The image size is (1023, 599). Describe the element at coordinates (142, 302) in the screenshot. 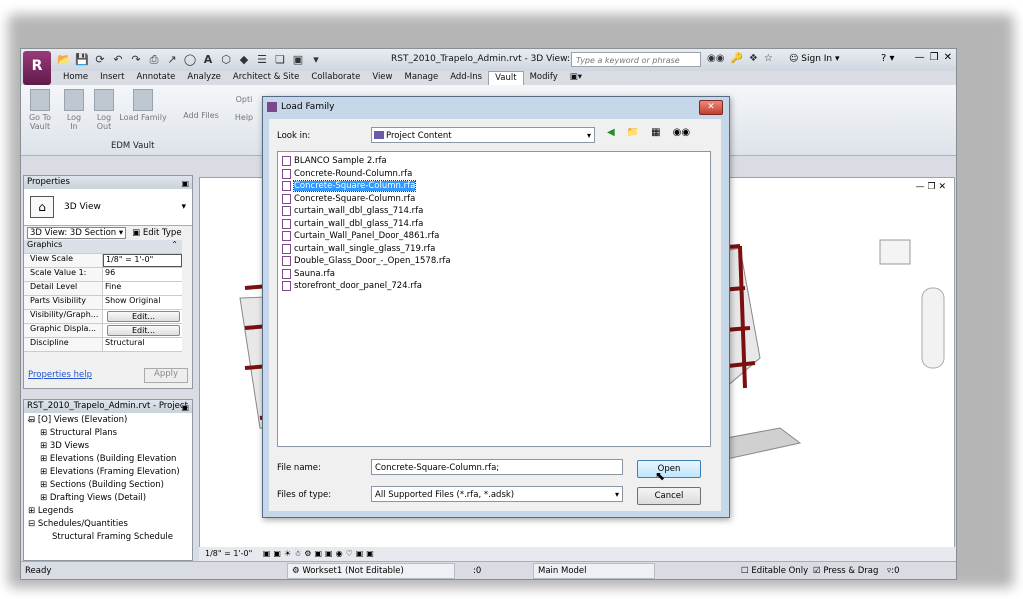

I see `property-value: Show Original` at that location.